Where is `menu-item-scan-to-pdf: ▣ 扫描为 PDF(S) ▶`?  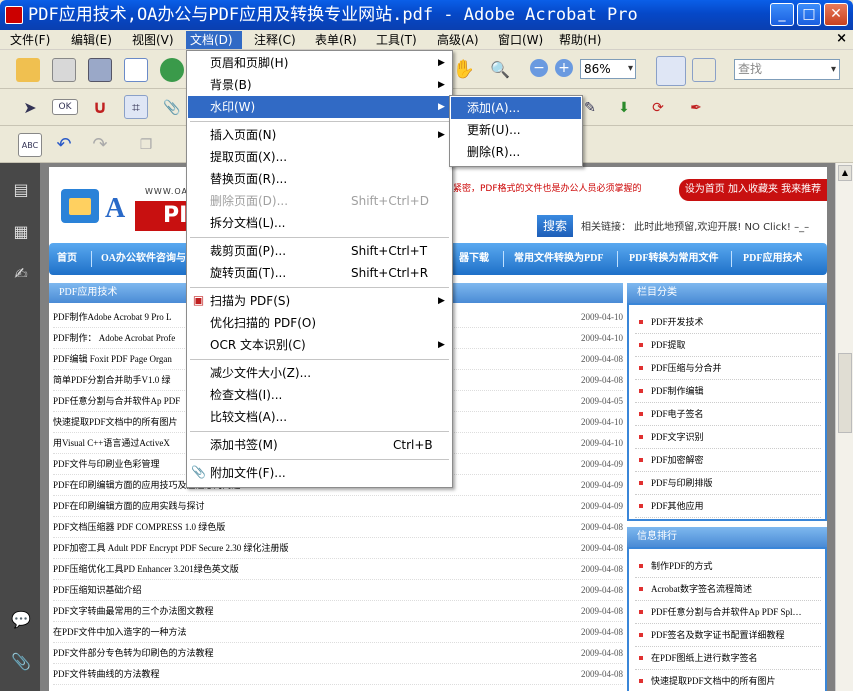
menu-item-scan-to-pdf: ▣ 扫描为 PDF(S) ▶ is located at coordinates (319, 301).